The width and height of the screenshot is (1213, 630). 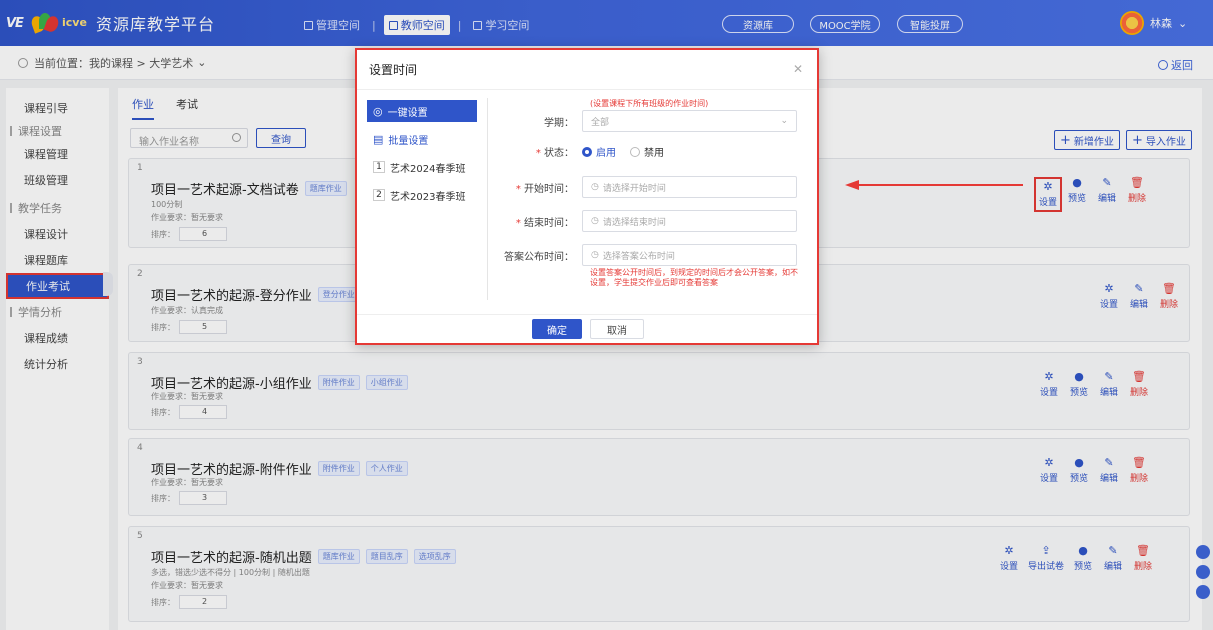 What do you see at coordinates (549, 189) in the screenshot?
I see `start-label: 开始时间：` at bounding box center [549, 189].